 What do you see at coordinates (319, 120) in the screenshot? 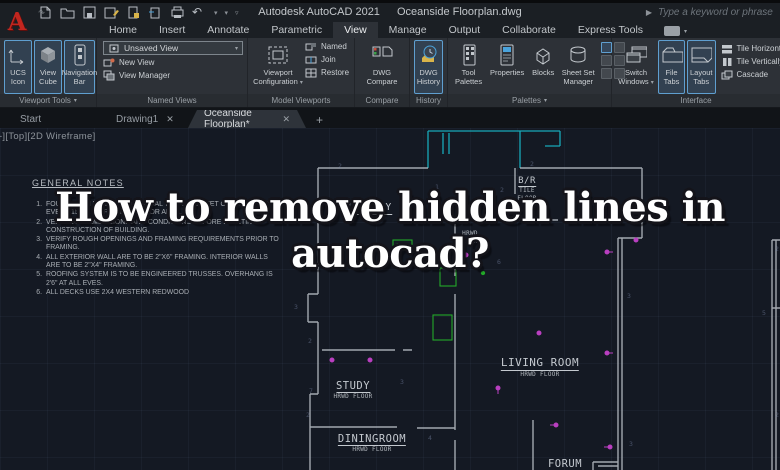
I see `new-drawing-tab-button: +` at bounding box center [319, 120].